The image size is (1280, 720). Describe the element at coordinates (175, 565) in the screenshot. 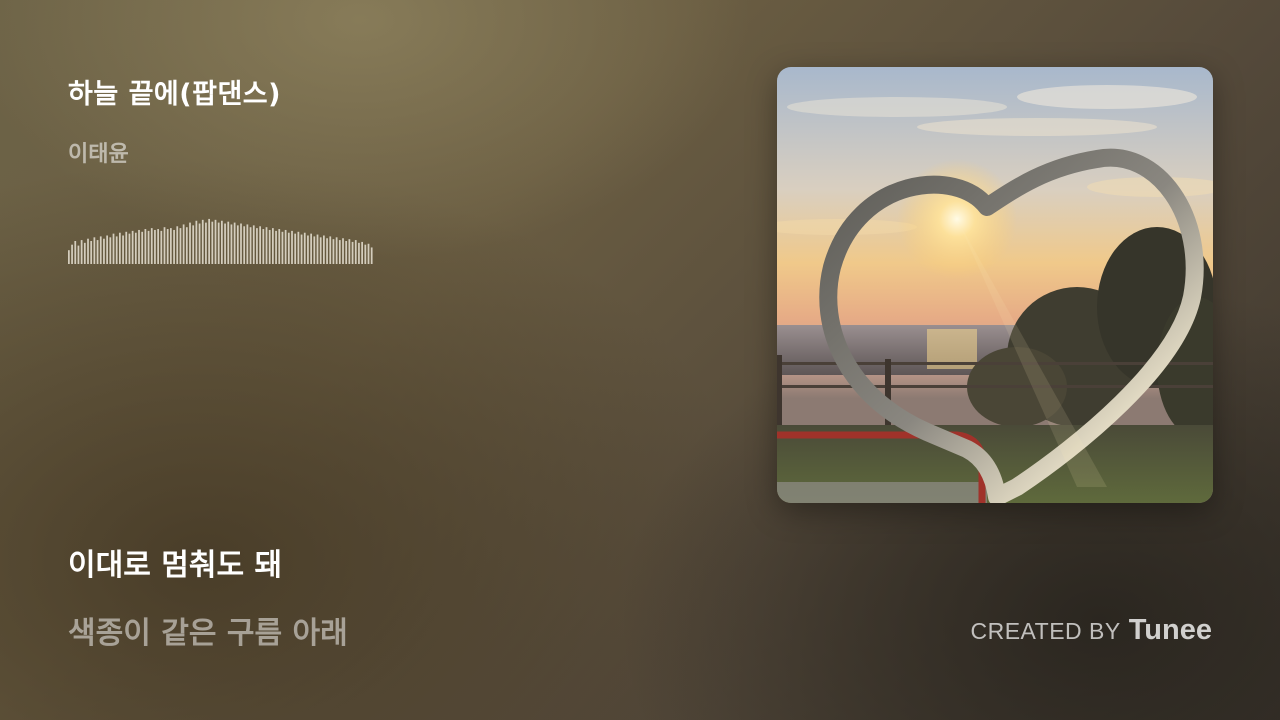

I see `lyric-current-line: 이대로 멈춰도 돼` at that location.